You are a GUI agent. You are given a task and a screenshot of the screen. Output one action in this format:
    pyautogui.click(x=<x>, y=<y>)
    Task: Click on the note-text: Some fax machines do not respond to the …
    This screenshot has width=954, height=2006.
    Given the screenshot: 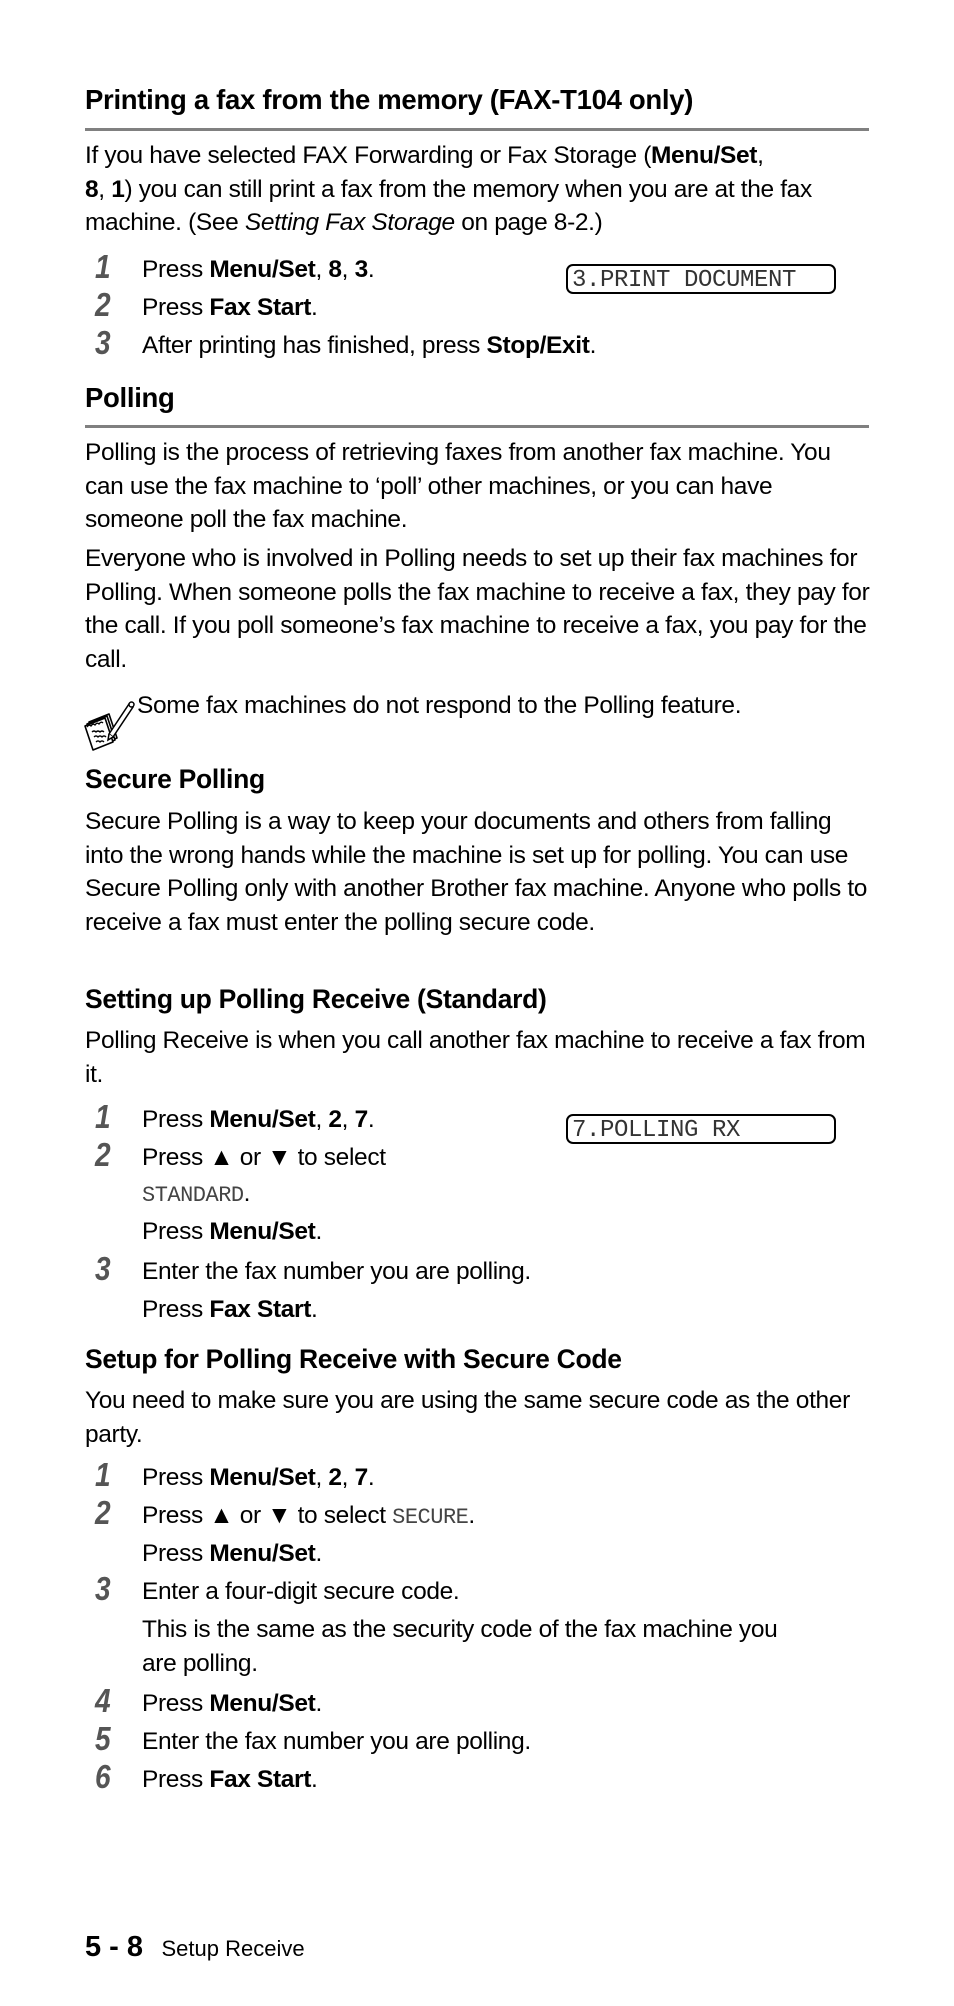 What is the action you would take?
    pyautogui.click(x=439, y=705)
    